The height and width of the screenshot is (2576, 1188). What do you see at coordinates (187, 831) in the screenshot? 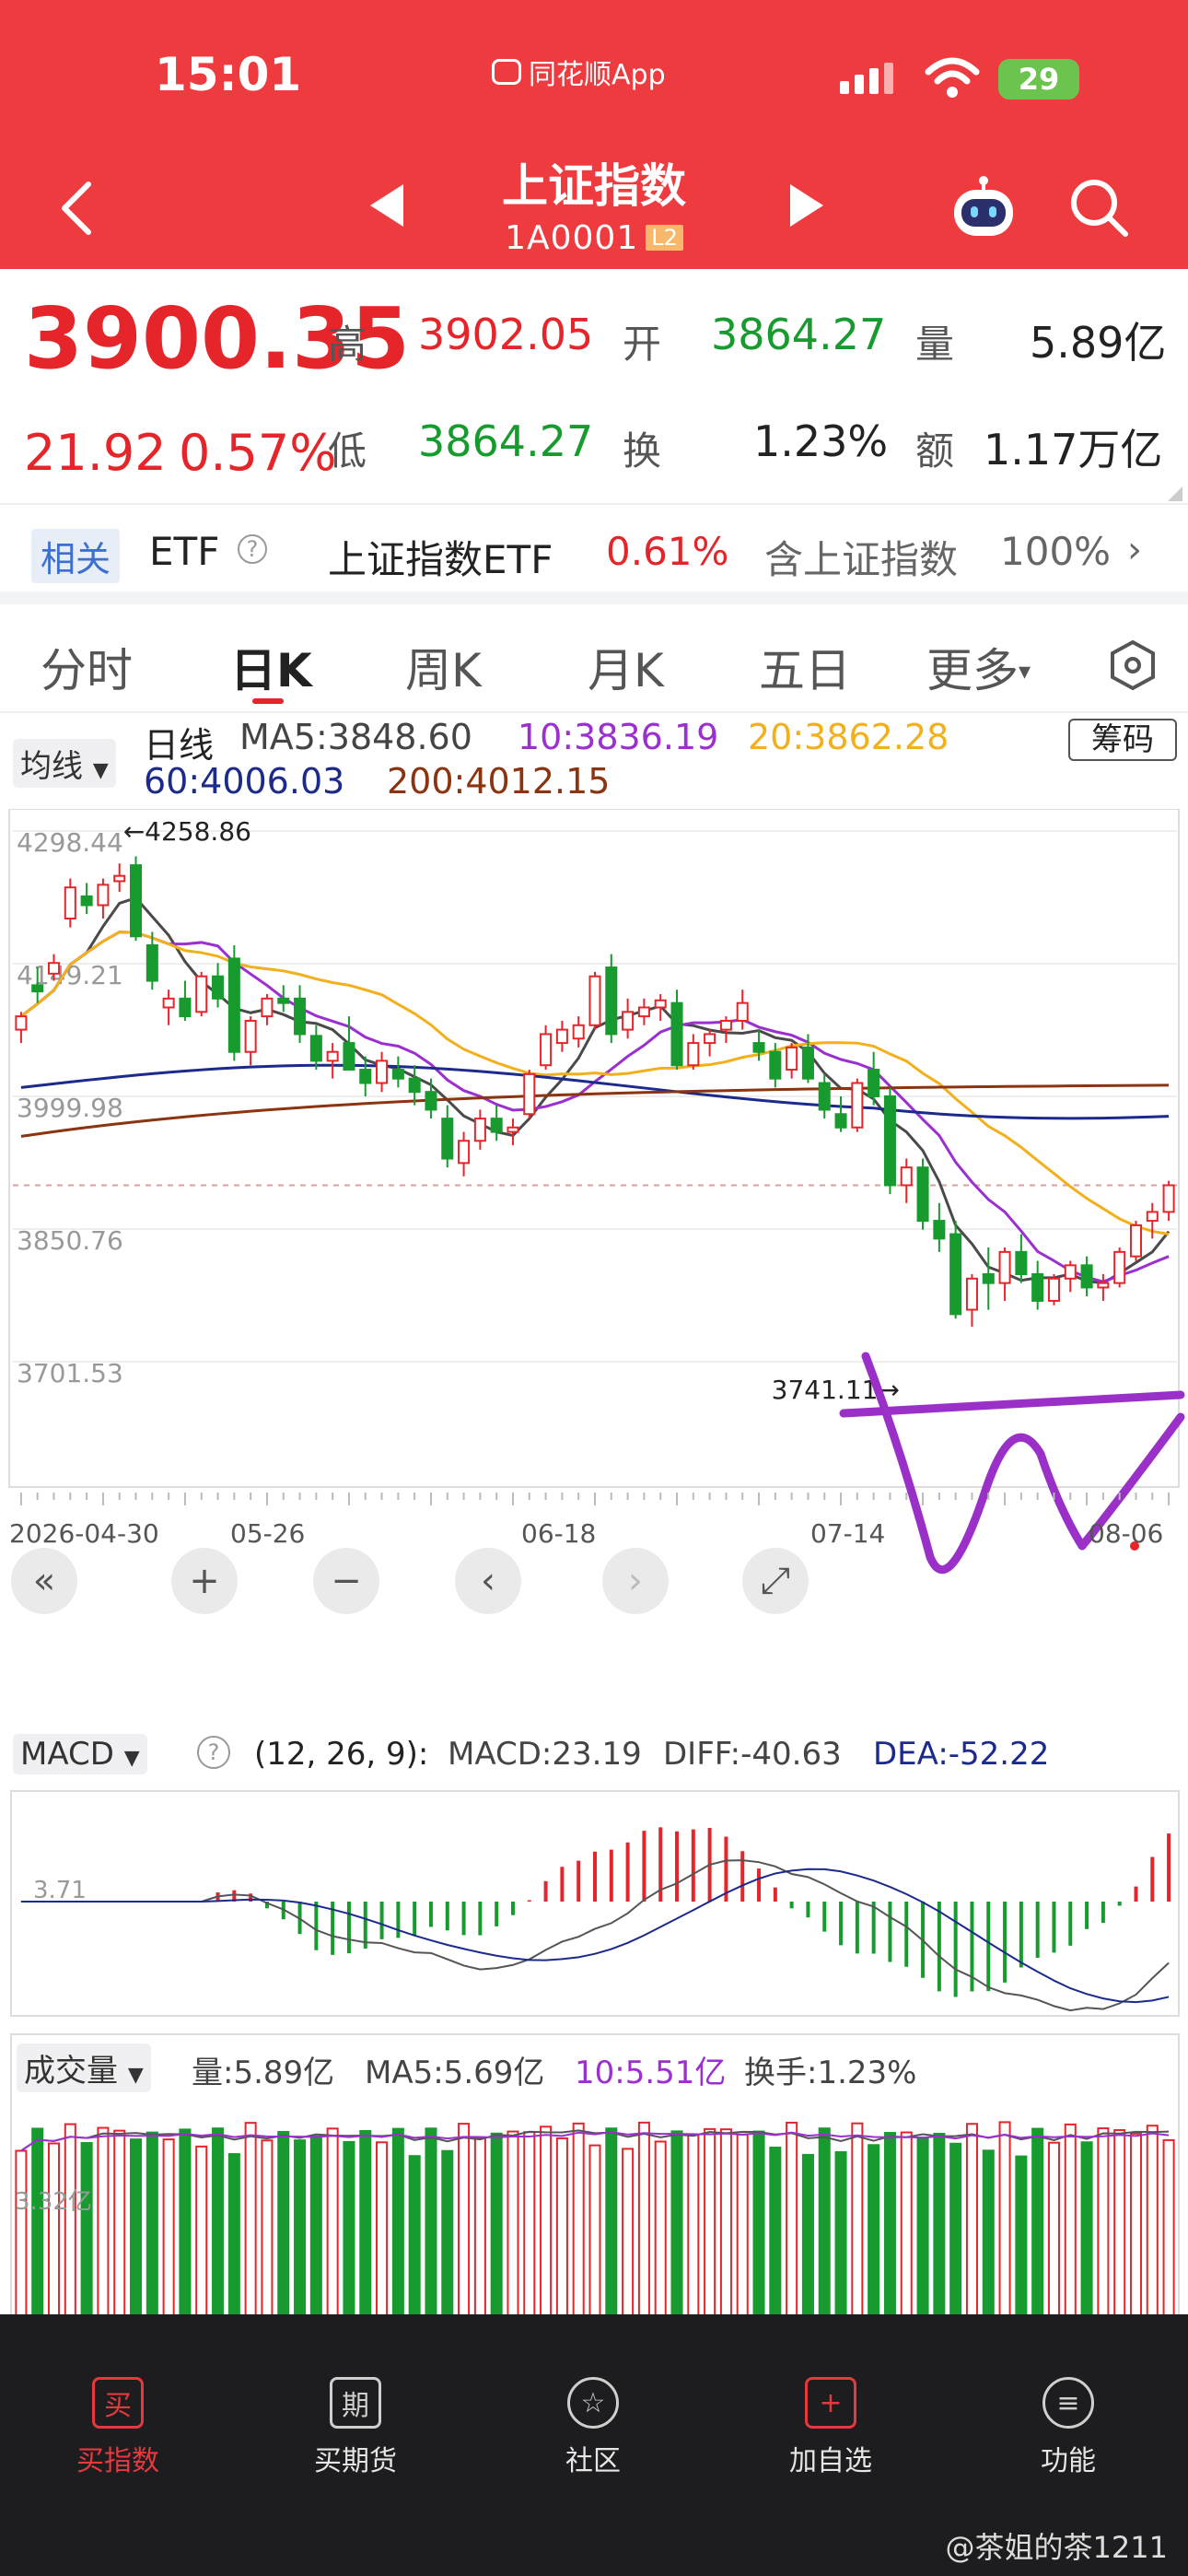
I see `max-price-annotation: ←4258.86` at bounding box center [187, 831].